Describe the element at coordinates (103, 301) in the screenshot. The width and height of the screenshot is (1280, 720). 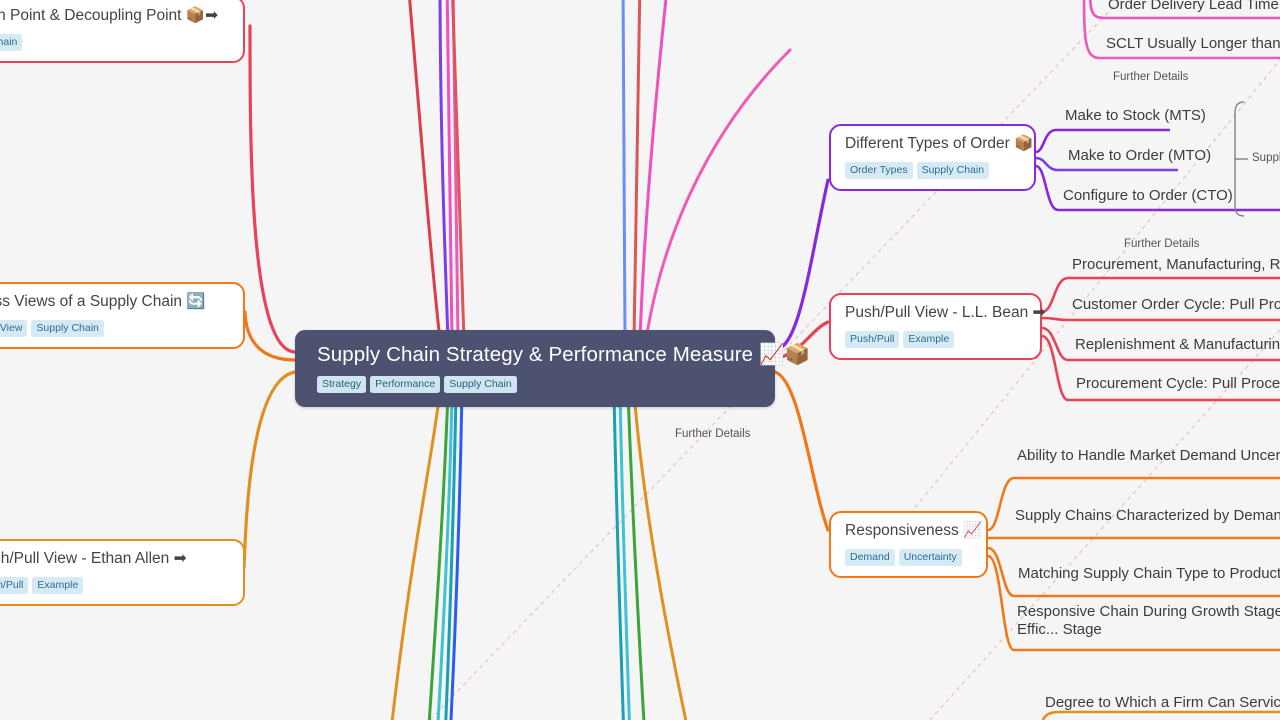
I see `node-process-views-label: Process Views of a Supply Chain 🔄` at that location.